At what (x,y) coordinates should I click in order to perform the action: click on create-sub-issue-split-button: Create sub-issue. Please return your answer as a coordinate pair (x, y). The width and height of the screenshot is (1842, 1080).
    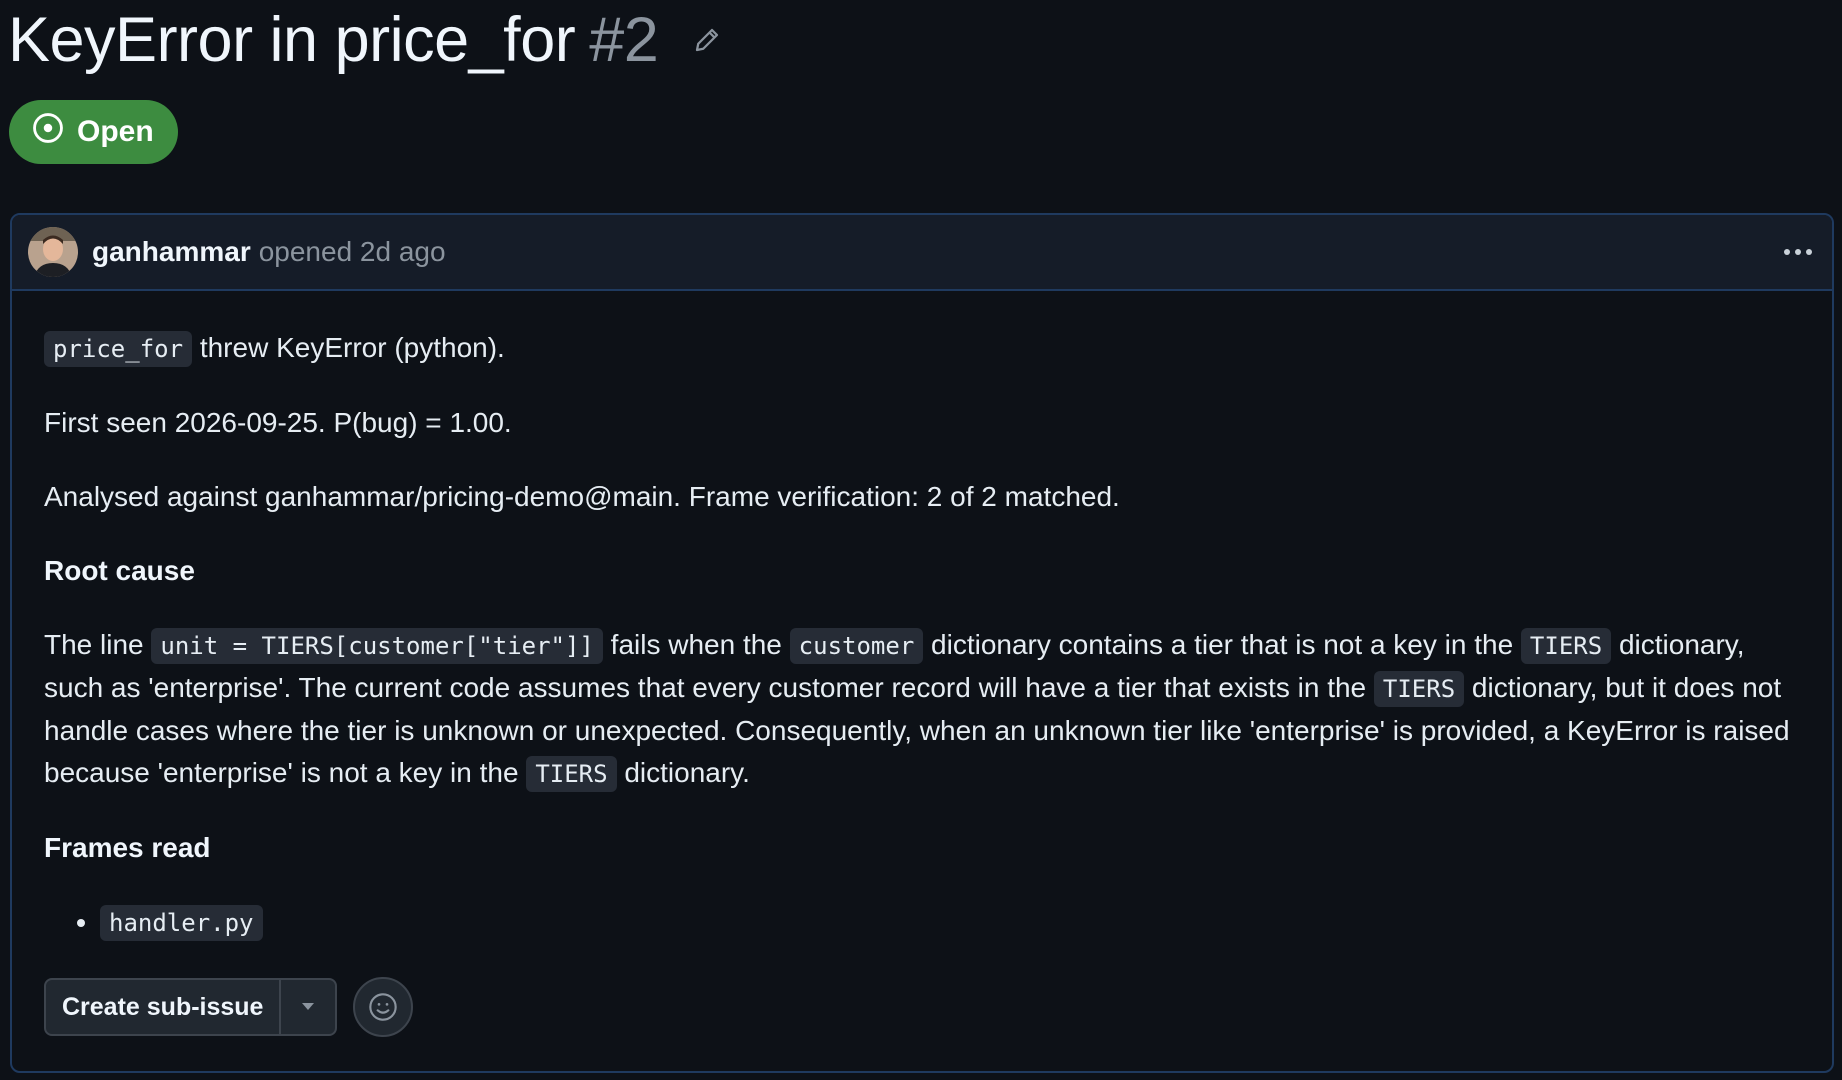
    Looking at the image, I should click on (191, 1007).